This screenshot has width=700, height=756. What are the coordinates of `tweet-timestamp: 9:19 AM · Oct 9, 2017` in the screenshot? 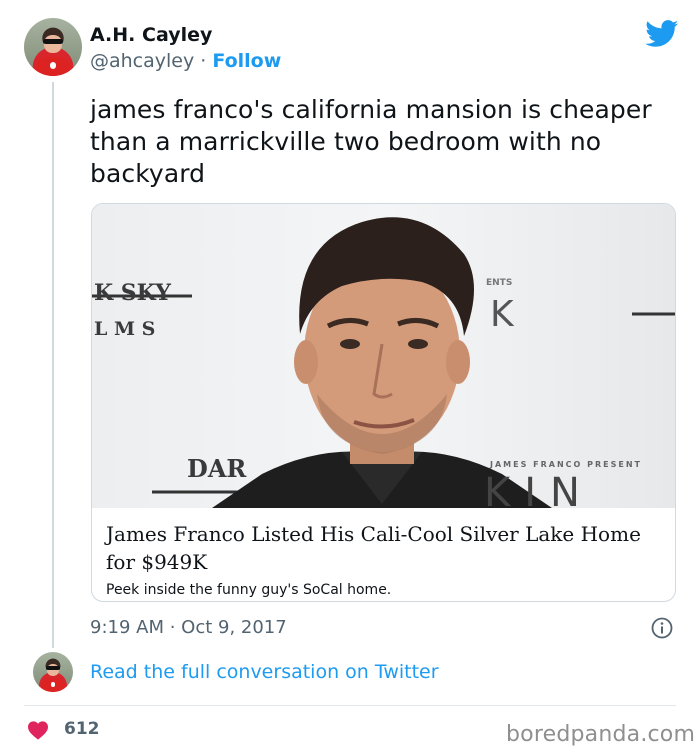 It's located at (188, 627).